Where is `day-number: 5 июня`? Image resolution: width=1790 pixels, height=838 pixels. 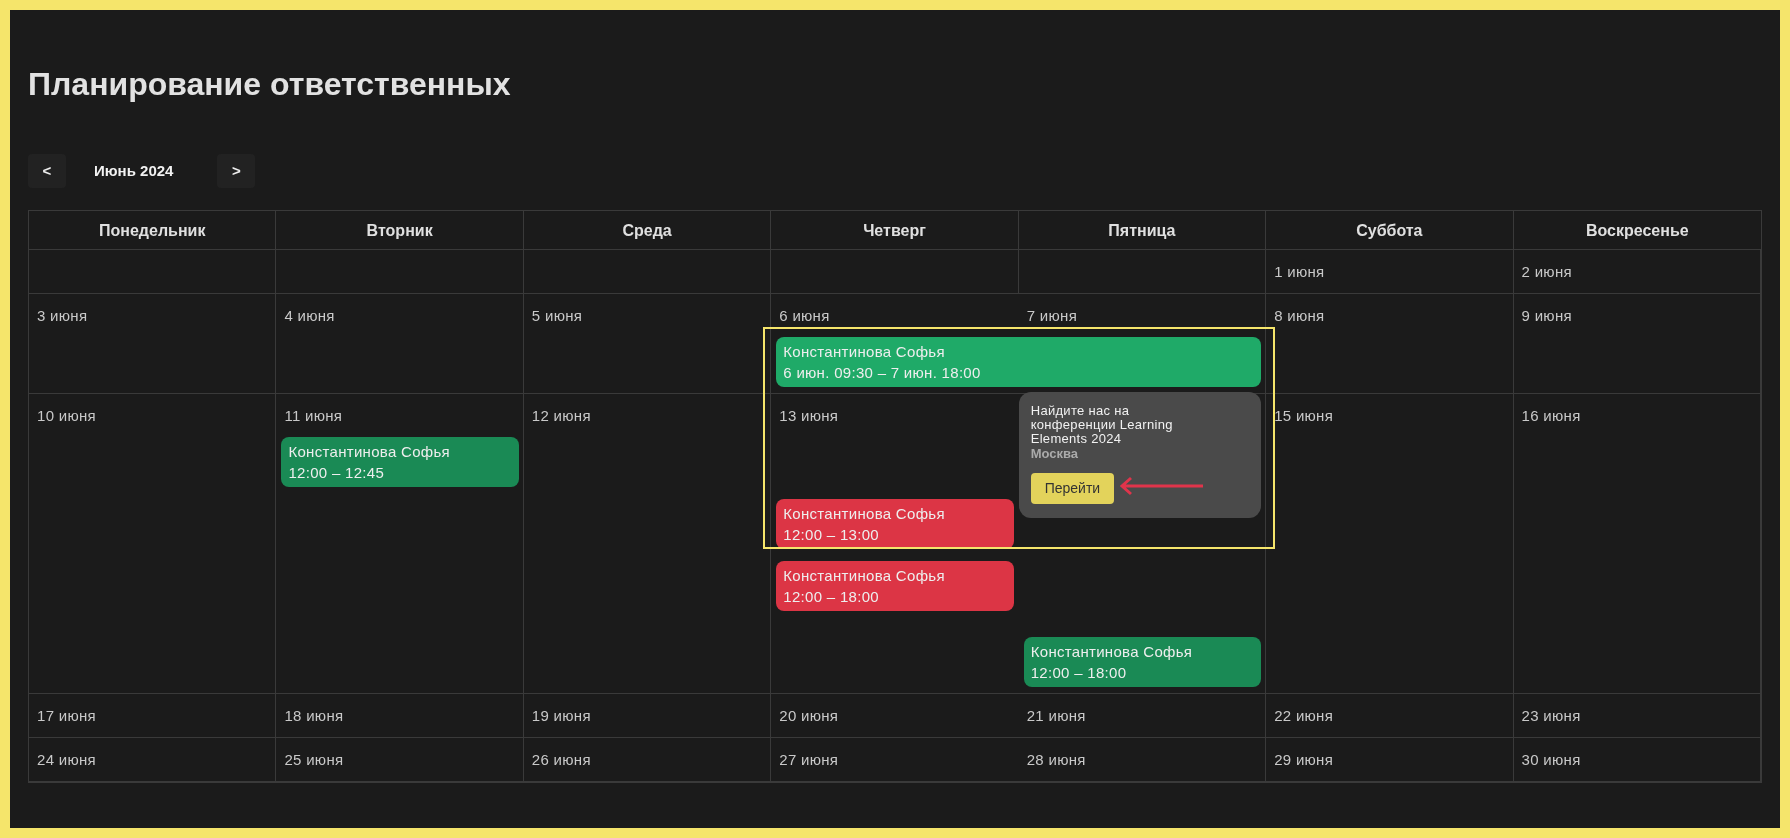 day-number: 5 июня is located at coordinates (557, 316).